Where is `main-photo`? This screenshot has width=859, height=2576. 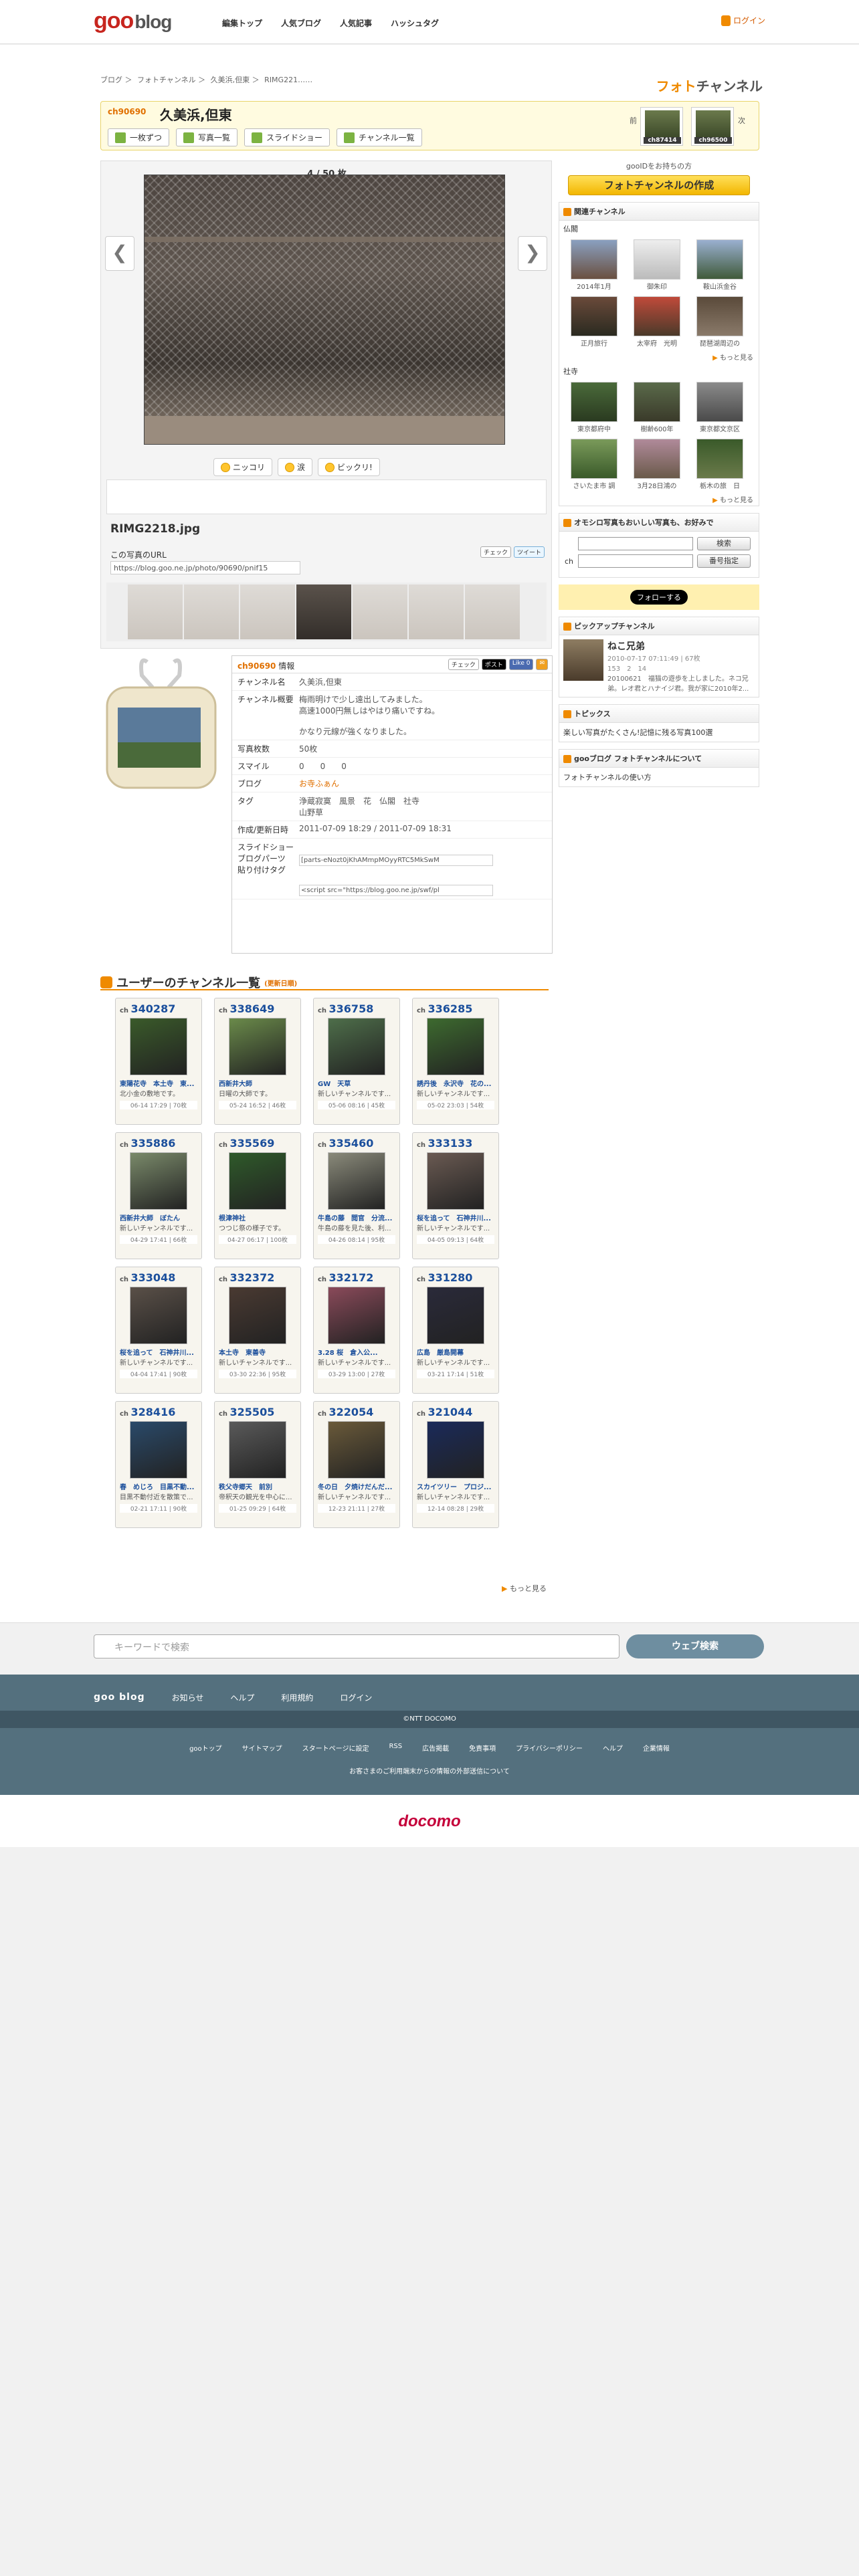
main-photo is located at coordinates (324, 310).